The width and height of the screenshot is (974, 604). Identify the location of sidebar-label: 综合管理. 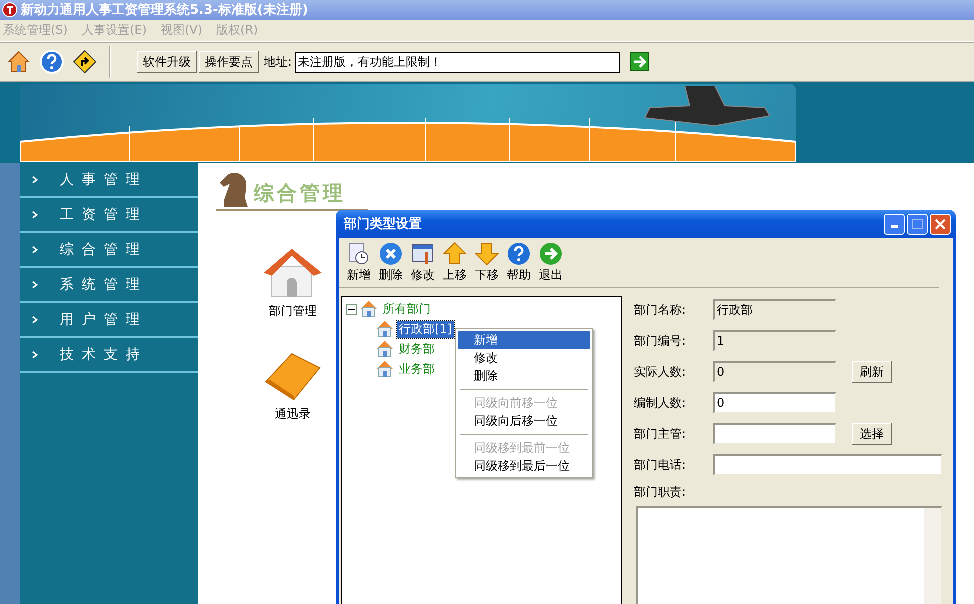
(104, 249).